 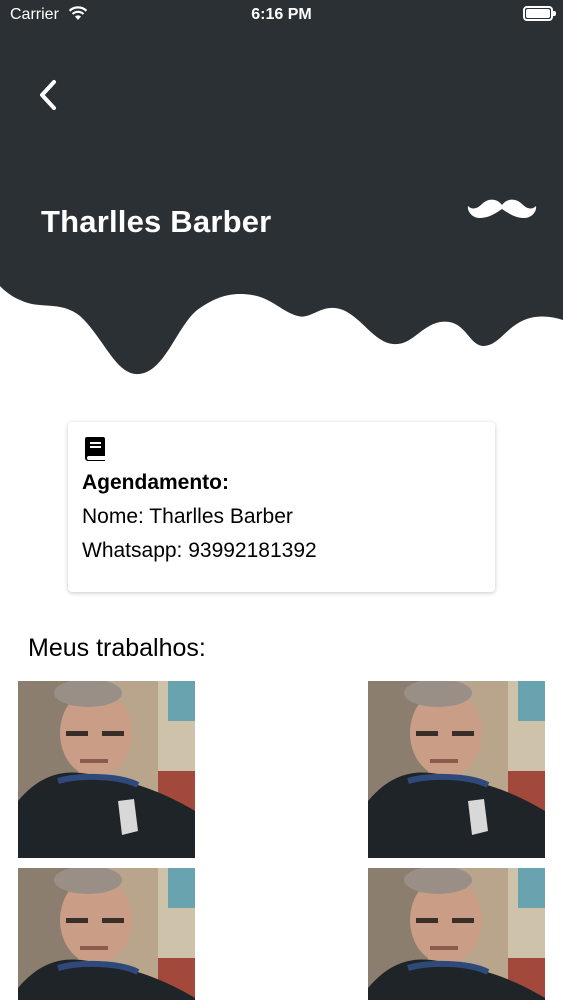 I want to click on battery-icon, so click(x=539, y=13).